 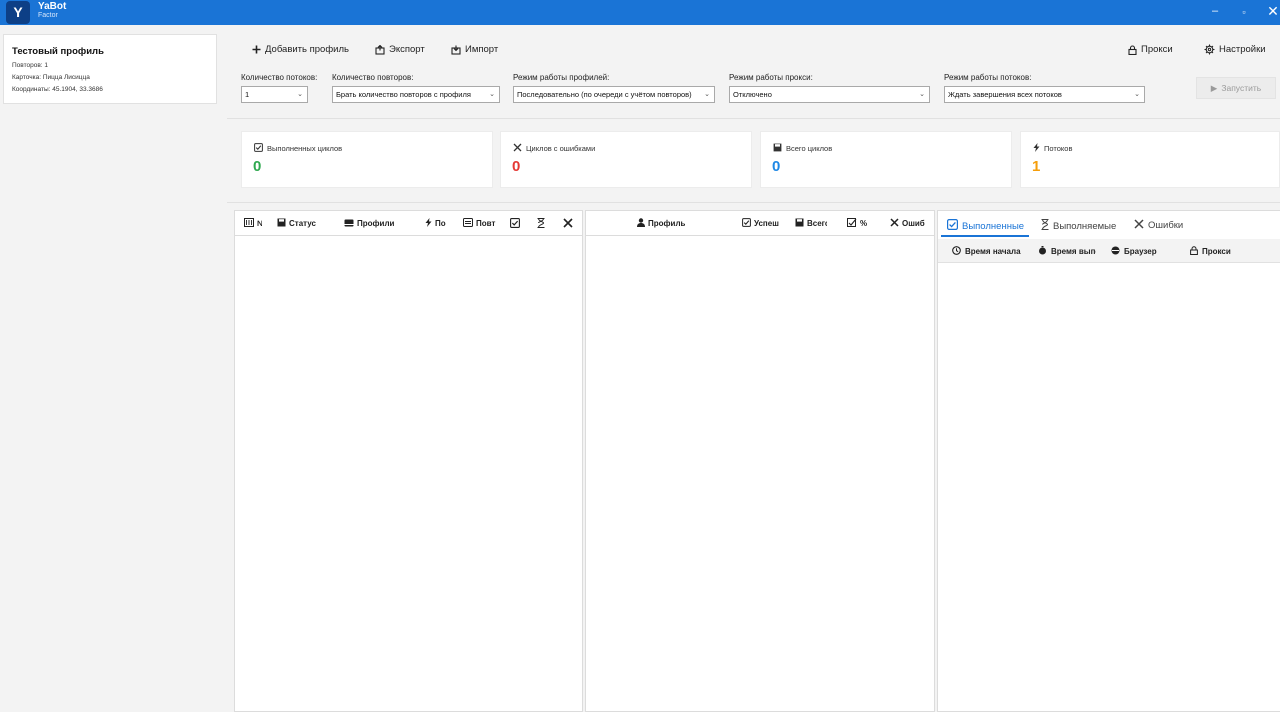 What do you see at coordinates (829, 94) in the screenshot?
I see `proxy-mode-select: Отключено ⌄` at bounding box center [829, 94].